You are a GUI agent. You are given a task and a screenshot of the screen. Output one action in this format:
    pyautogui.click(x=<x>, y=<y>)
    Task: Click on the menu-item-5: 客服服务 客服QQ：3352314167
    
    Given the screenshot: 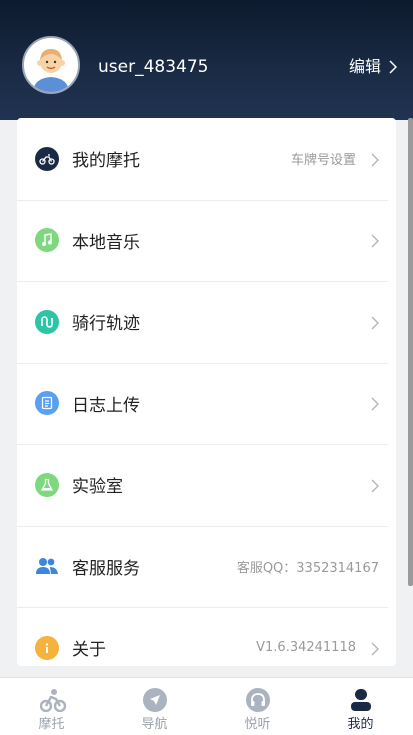 What is the action you would take?
    pyautogui.click(x=206, y=566)
    